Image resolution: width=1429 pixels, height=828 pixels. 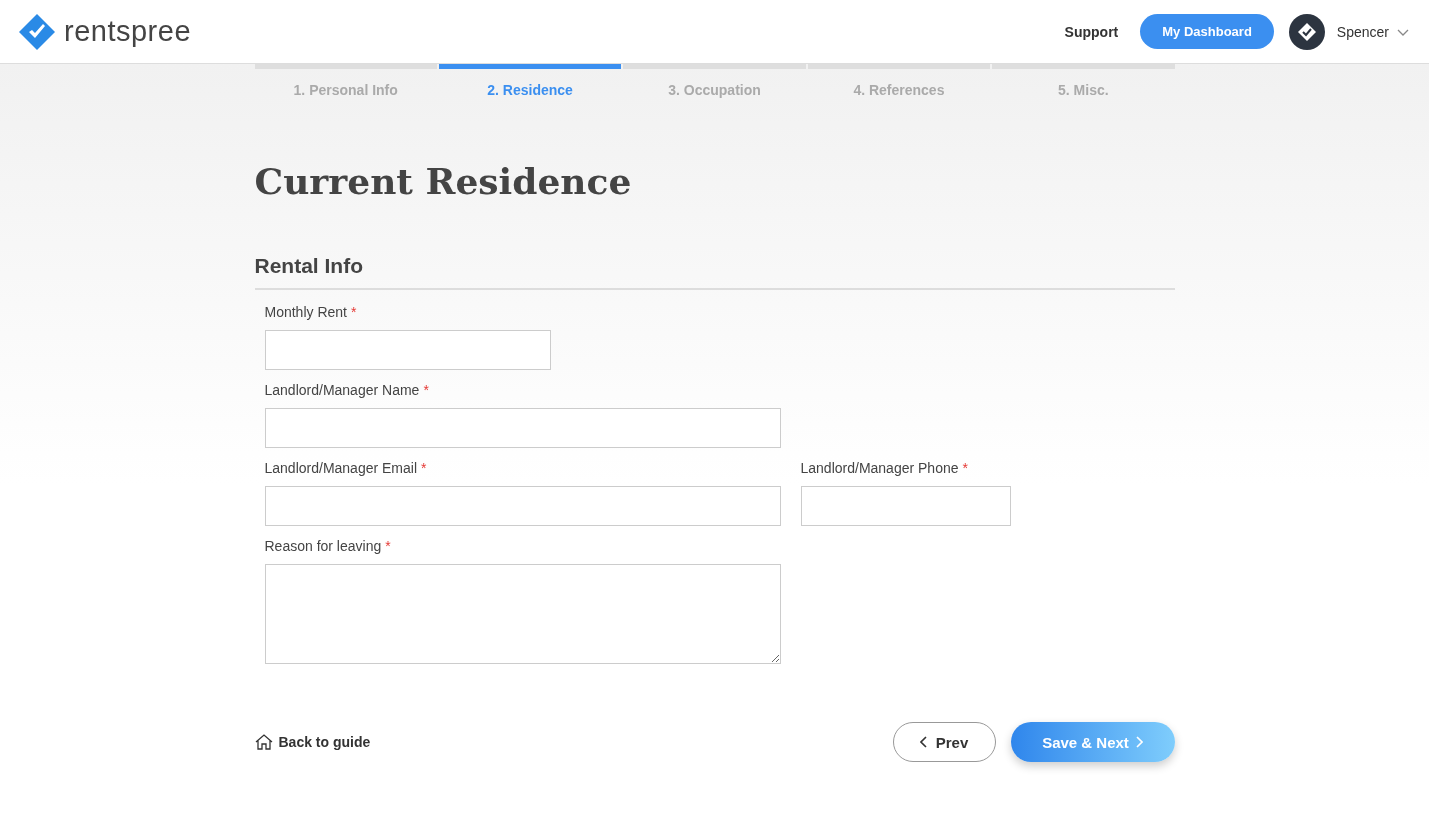 What do you see at coordinates (1092, 742) in the screenshot?
I see `save-next-button: Save & Next` at bounding box center [1092, 742].